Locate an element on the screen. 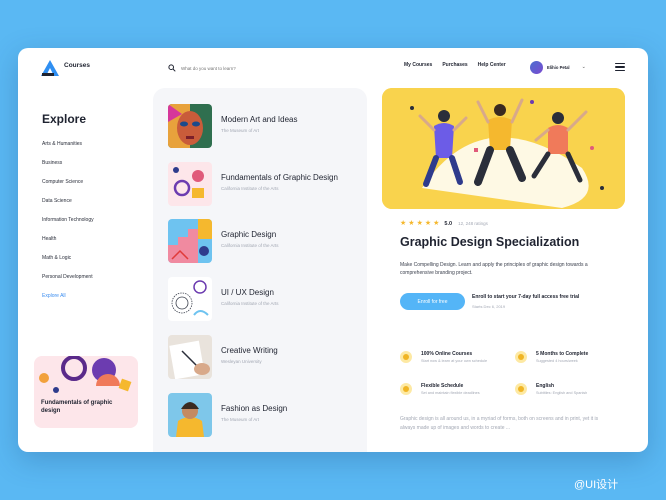 The height and width of the screenshot is (500, 666). category-business: Business is located at coordinates (68, 168).